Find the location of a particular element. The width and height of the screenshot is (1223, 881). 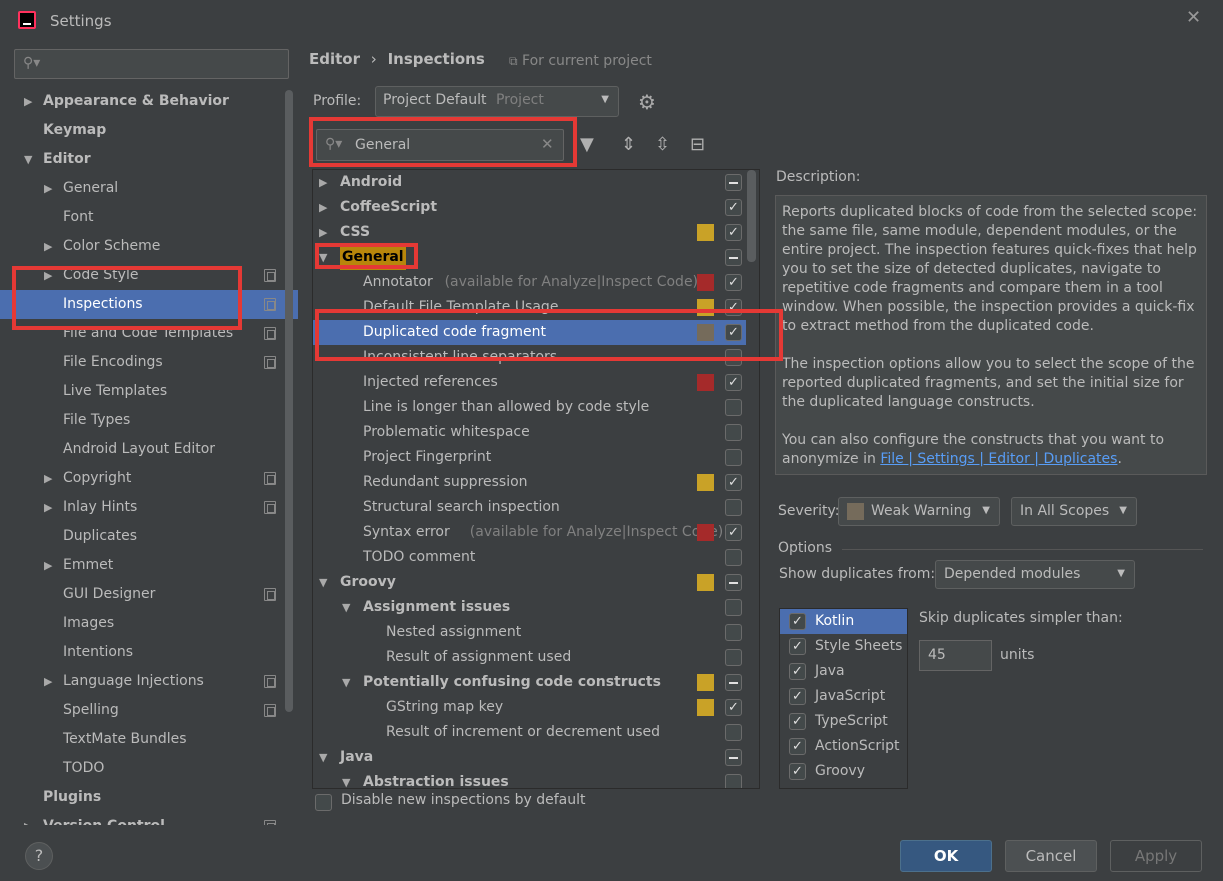

sidebar-item-android-layout-editor: Android Layout Editor is located at coordinates (149, 449).